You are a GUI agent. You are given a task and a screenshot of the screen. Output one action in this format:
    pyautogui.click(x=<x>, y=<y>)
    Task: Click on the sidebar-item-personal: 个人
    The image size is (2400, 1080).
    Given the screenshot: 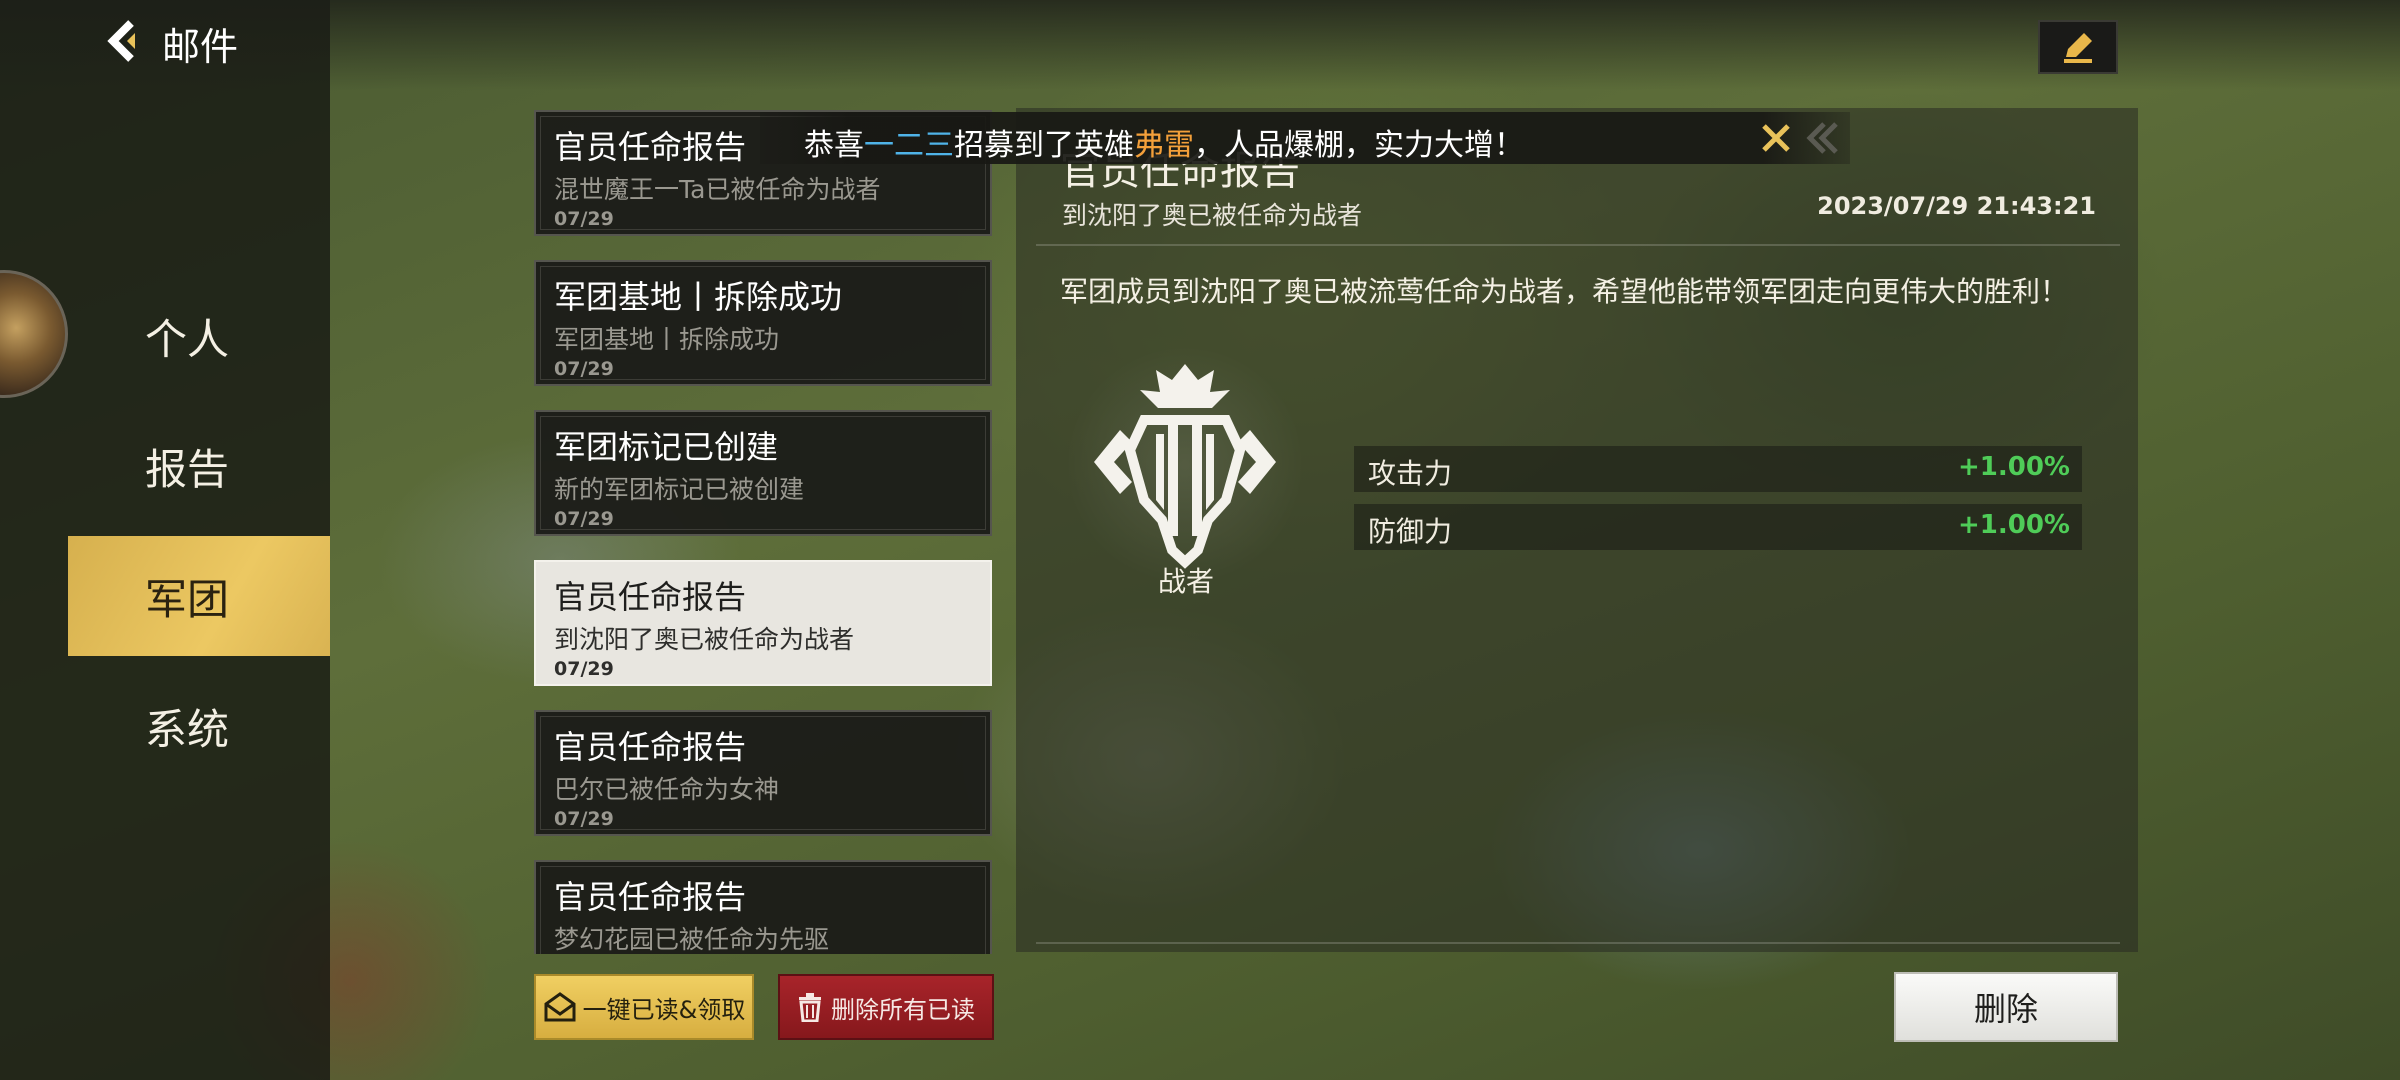 What is the action you would take?
    pyautogui.click(x=199, y=336)
    